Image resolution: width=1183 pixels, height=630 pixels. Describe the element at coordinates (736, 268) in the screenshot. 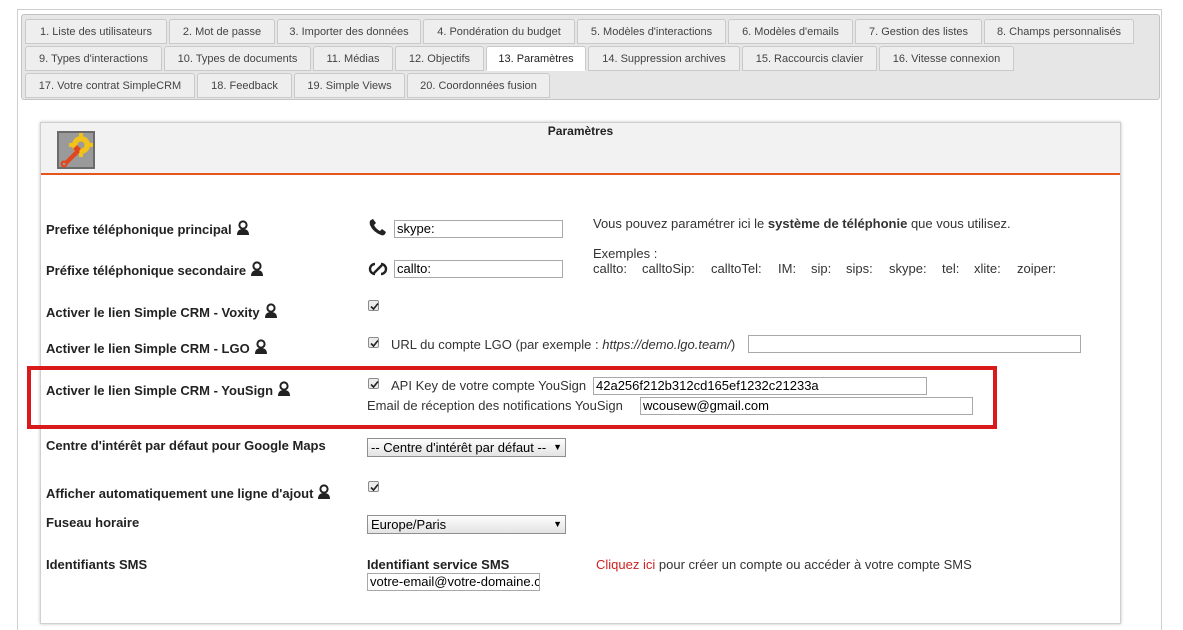

I see `example-item: calltoTel:` at that location.